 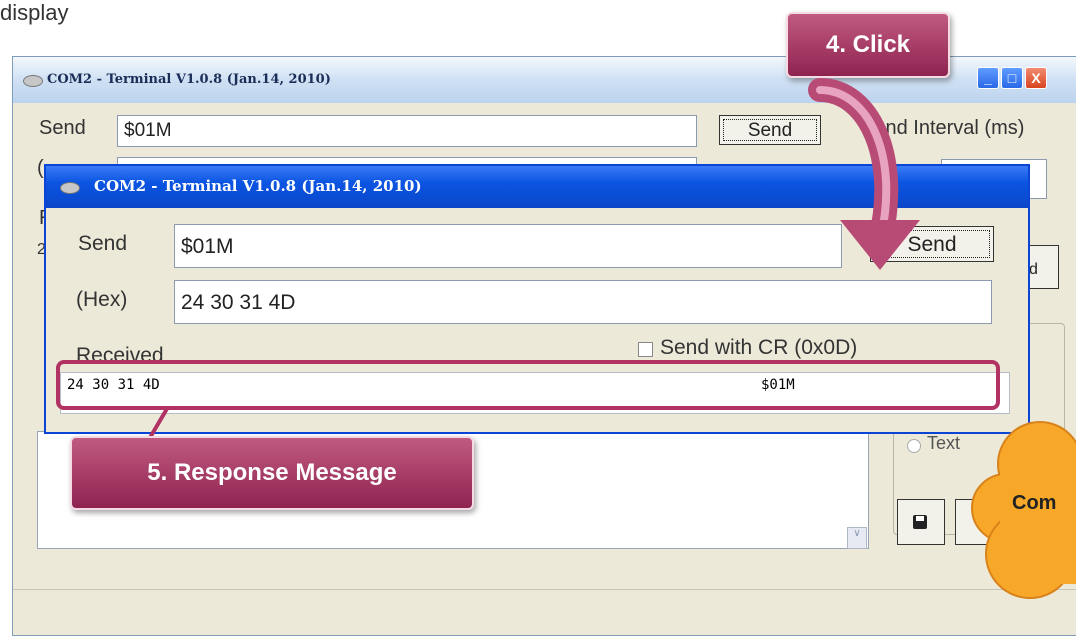 What do you see at coordinates (1036, 78) in the screenshot?
I see `close-button: X` at bounding box center [1036, 78].